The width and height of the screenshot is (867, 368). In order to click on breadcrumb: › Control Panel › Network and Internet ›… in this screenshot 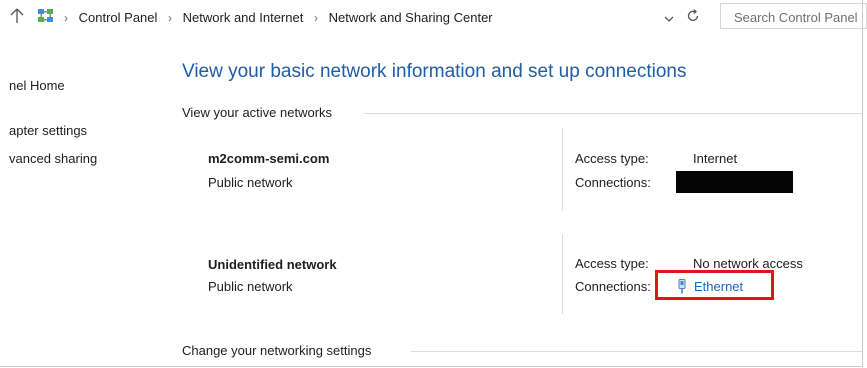, I will do `click(278, 18)`.